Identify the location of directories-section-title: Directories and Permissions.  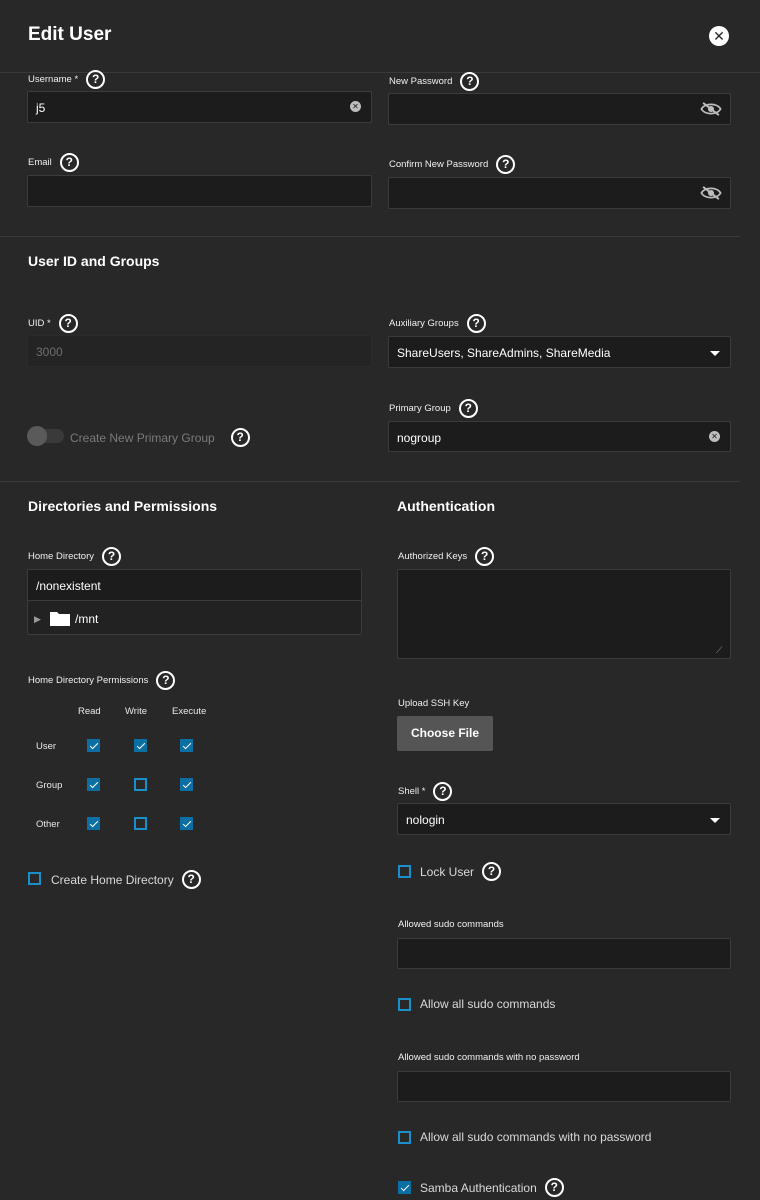
(123, 506).